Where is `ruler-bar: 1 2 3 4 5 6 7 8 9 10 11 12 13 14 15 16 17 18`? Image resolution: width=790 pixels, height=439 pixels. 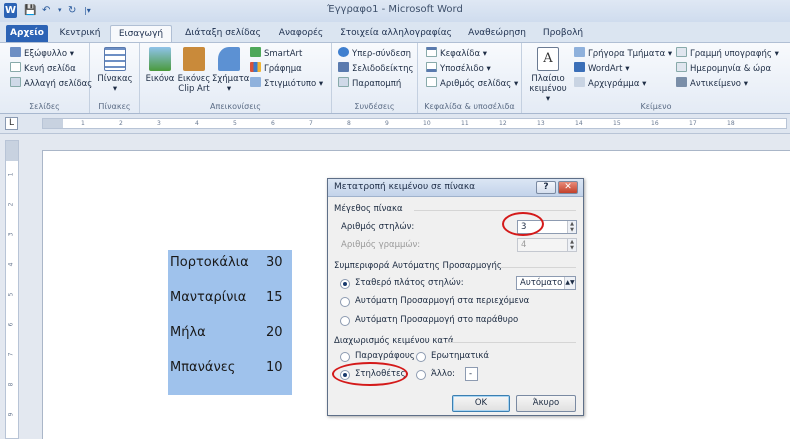 ruler-bar: 1 2 3 4 5 6 7 8 9 10 11 12 13 14 15 16 17 18 is located at coordinates (414, 123).